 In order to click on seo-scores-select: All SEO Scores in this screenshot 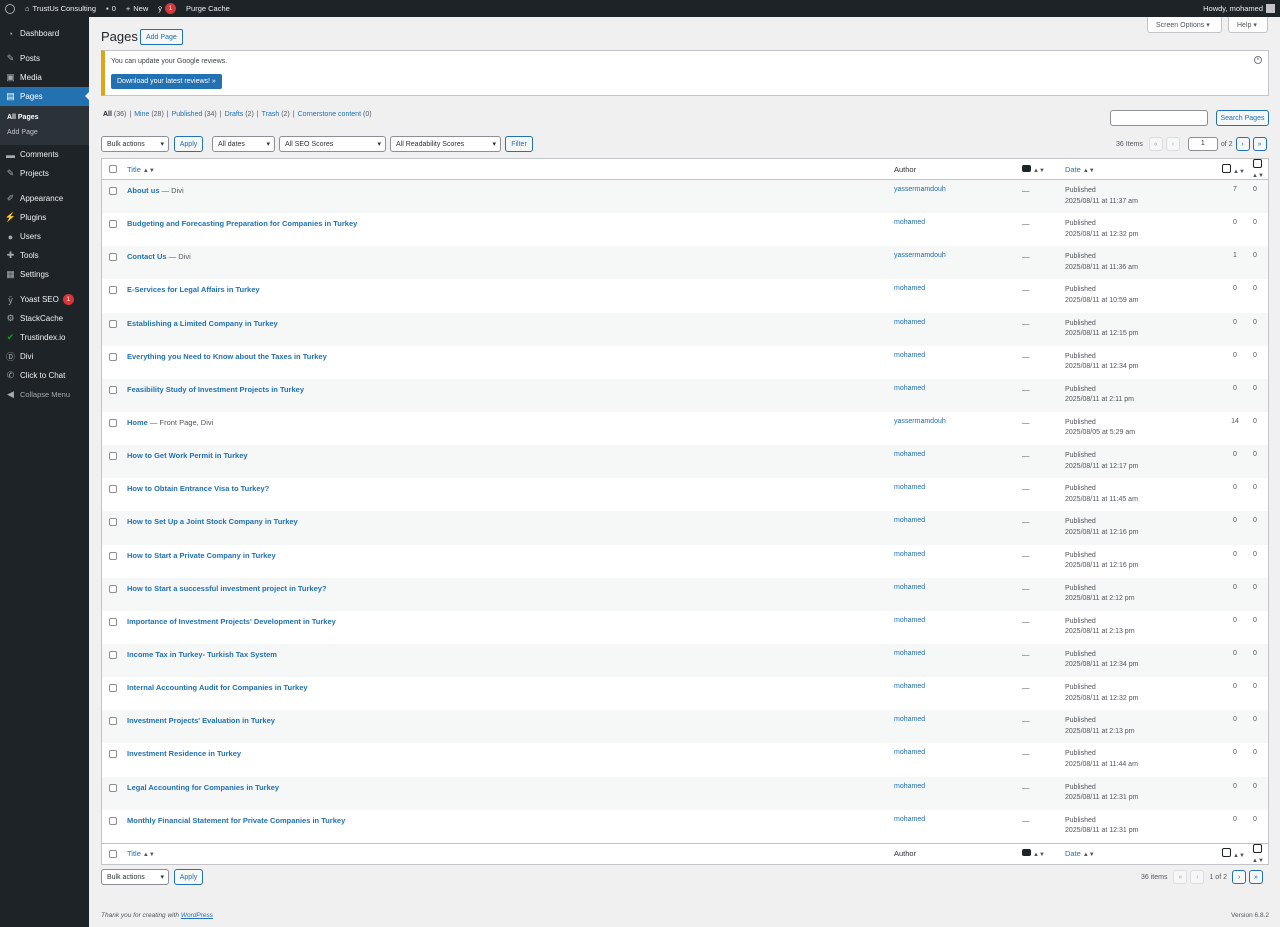, I will do `click(332, 144)`.